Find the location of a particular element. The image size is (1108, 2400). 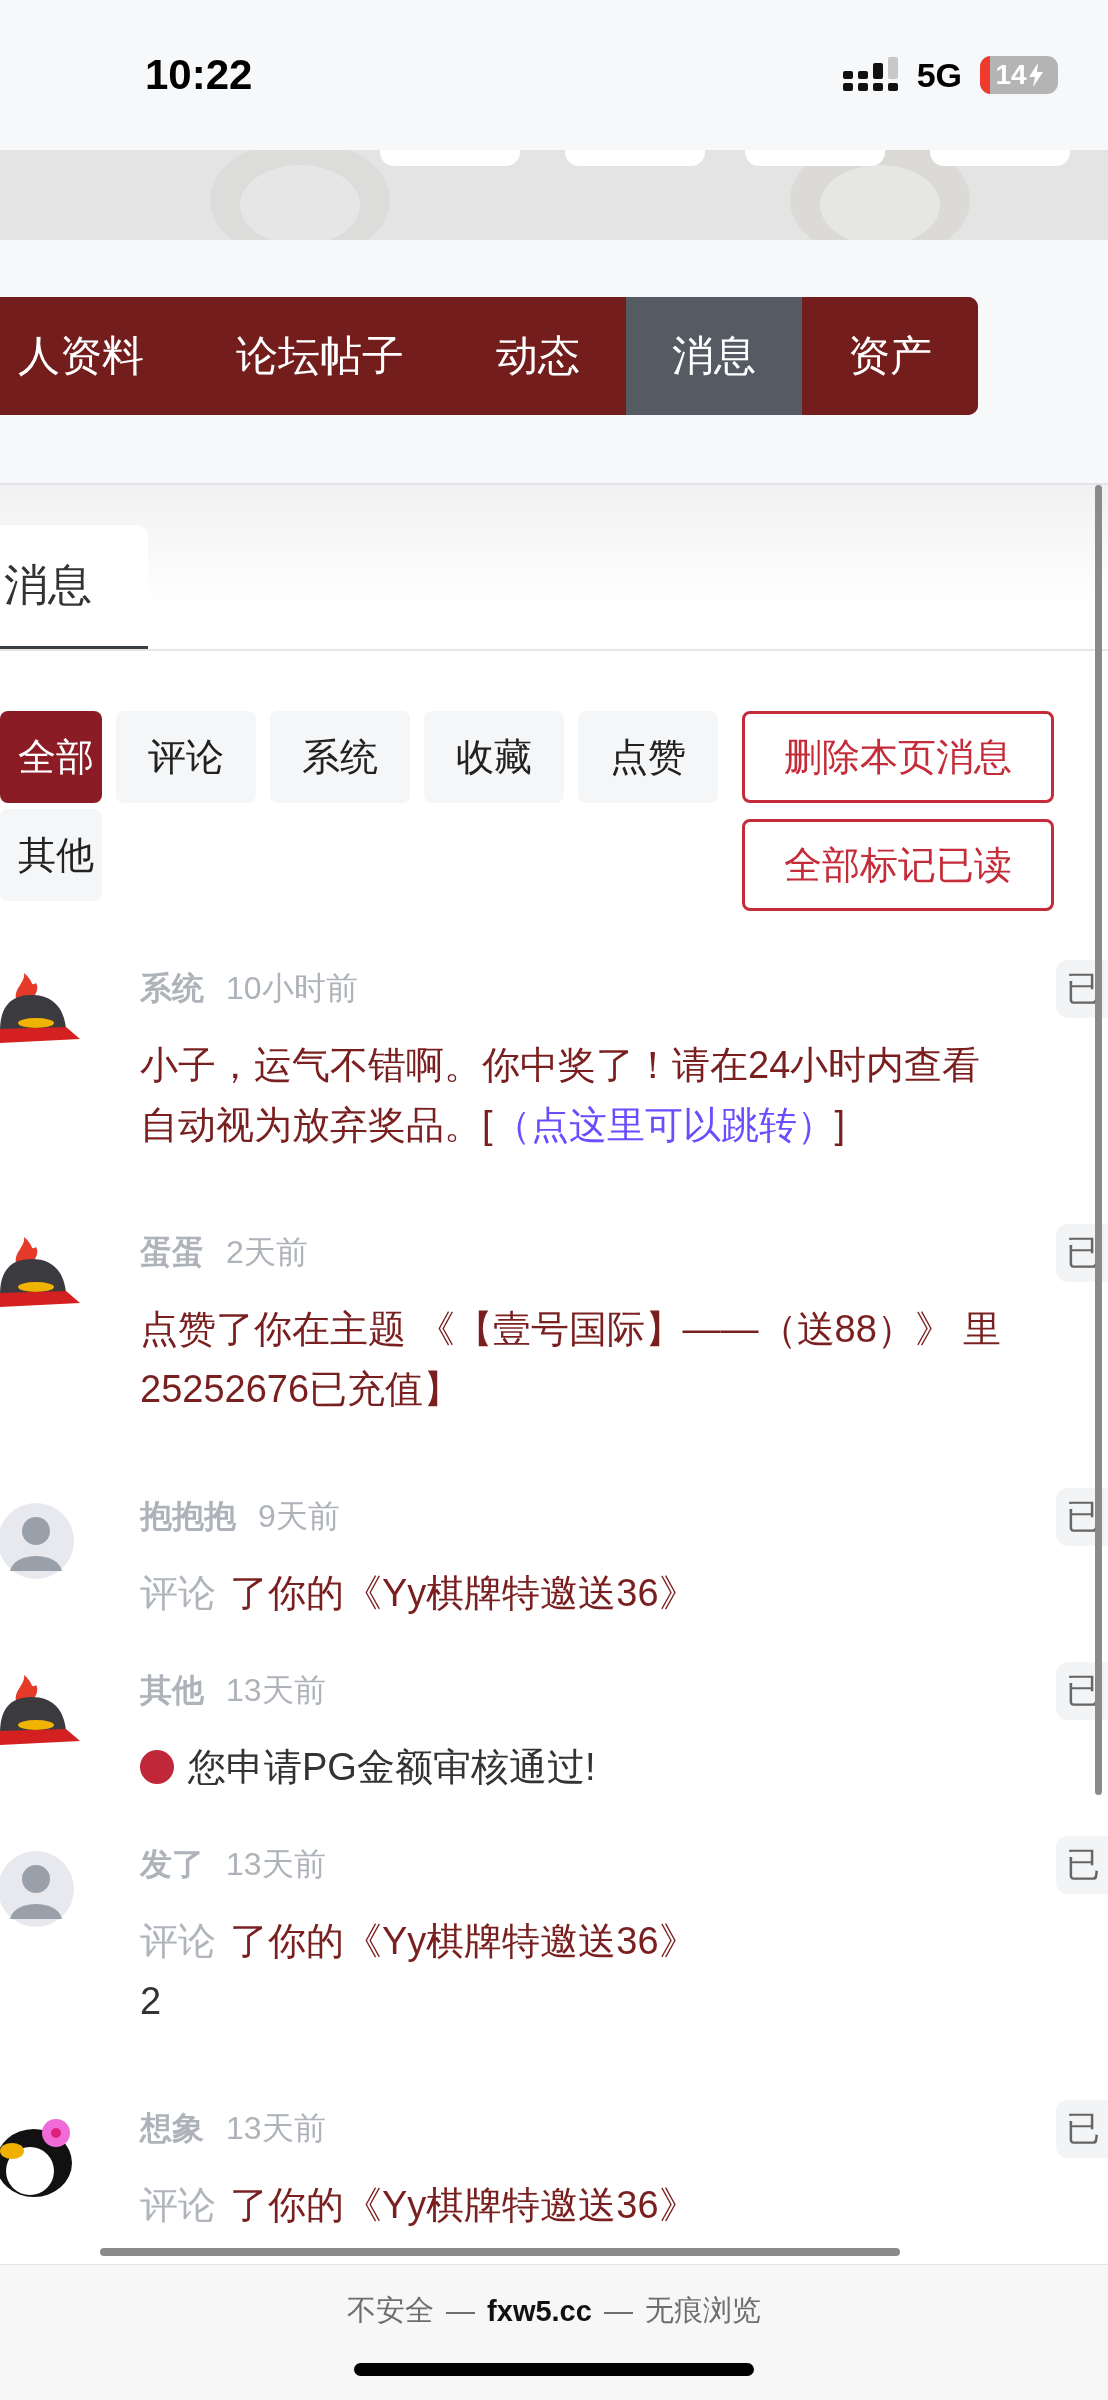

message-time: 10小时前 is located at coordinates (292, 988).